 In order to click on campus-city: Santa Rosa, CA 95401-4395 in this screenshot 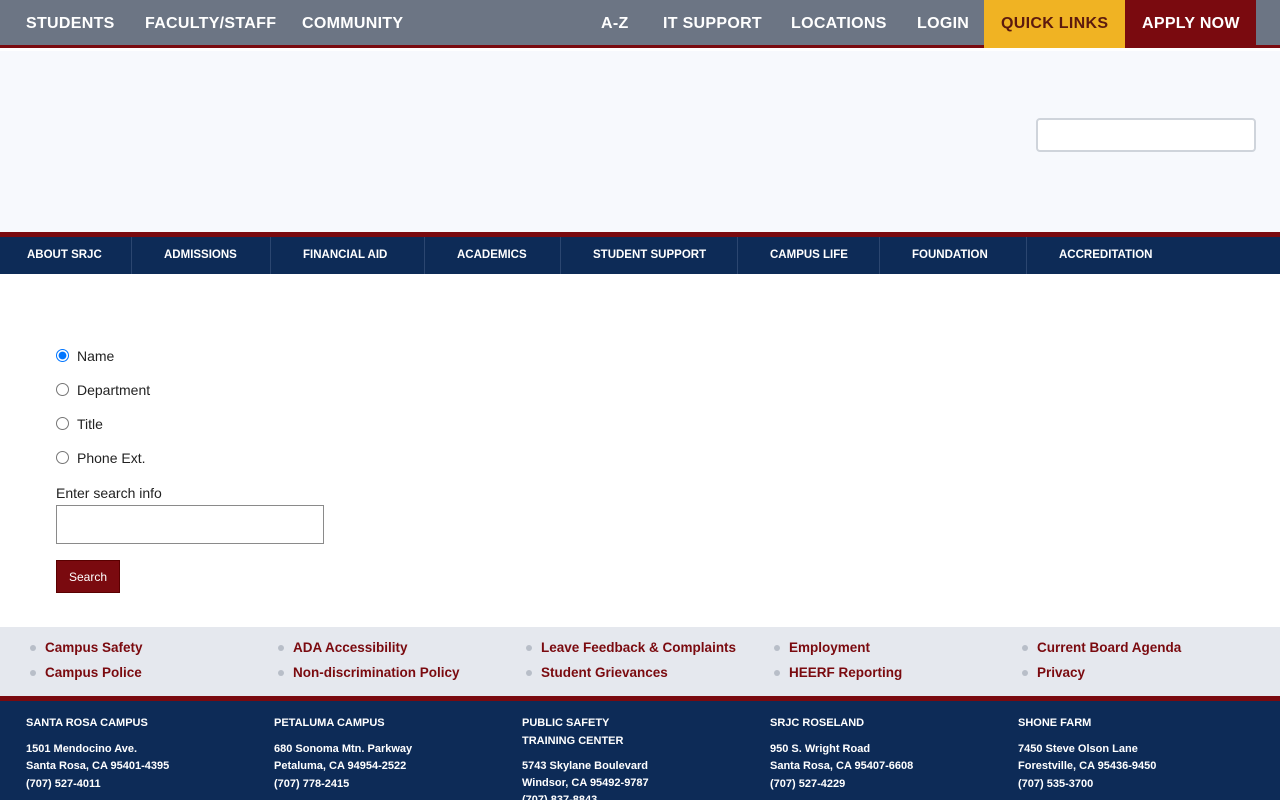, I will do `click(98, 766)`.